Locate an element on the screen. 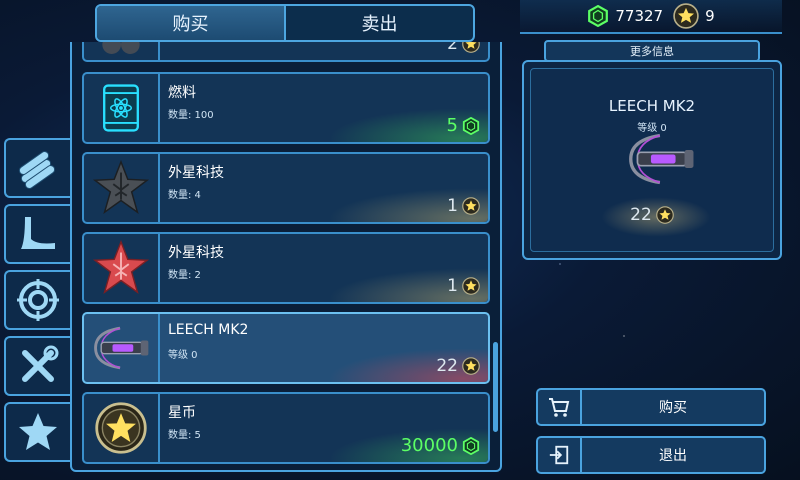 The image size is (800, 480). wrench-screwdriver-icon is located at coordinates (40, 363).